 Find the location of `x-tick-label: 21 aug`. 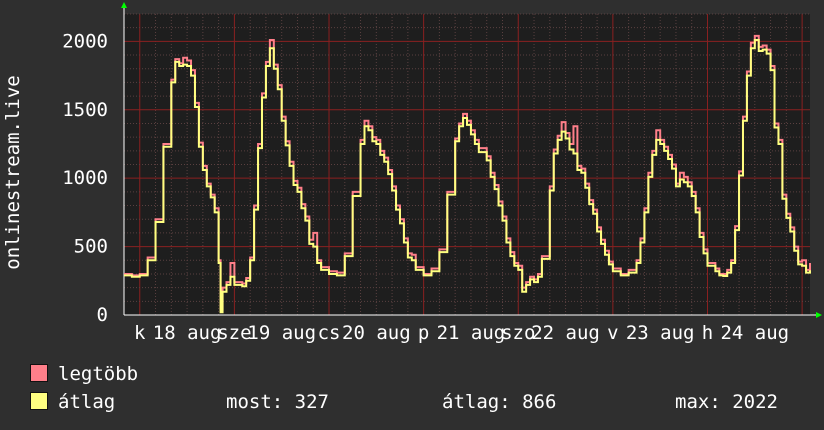

x-tick-label: 21 aug is located at coordinates (471, 333).